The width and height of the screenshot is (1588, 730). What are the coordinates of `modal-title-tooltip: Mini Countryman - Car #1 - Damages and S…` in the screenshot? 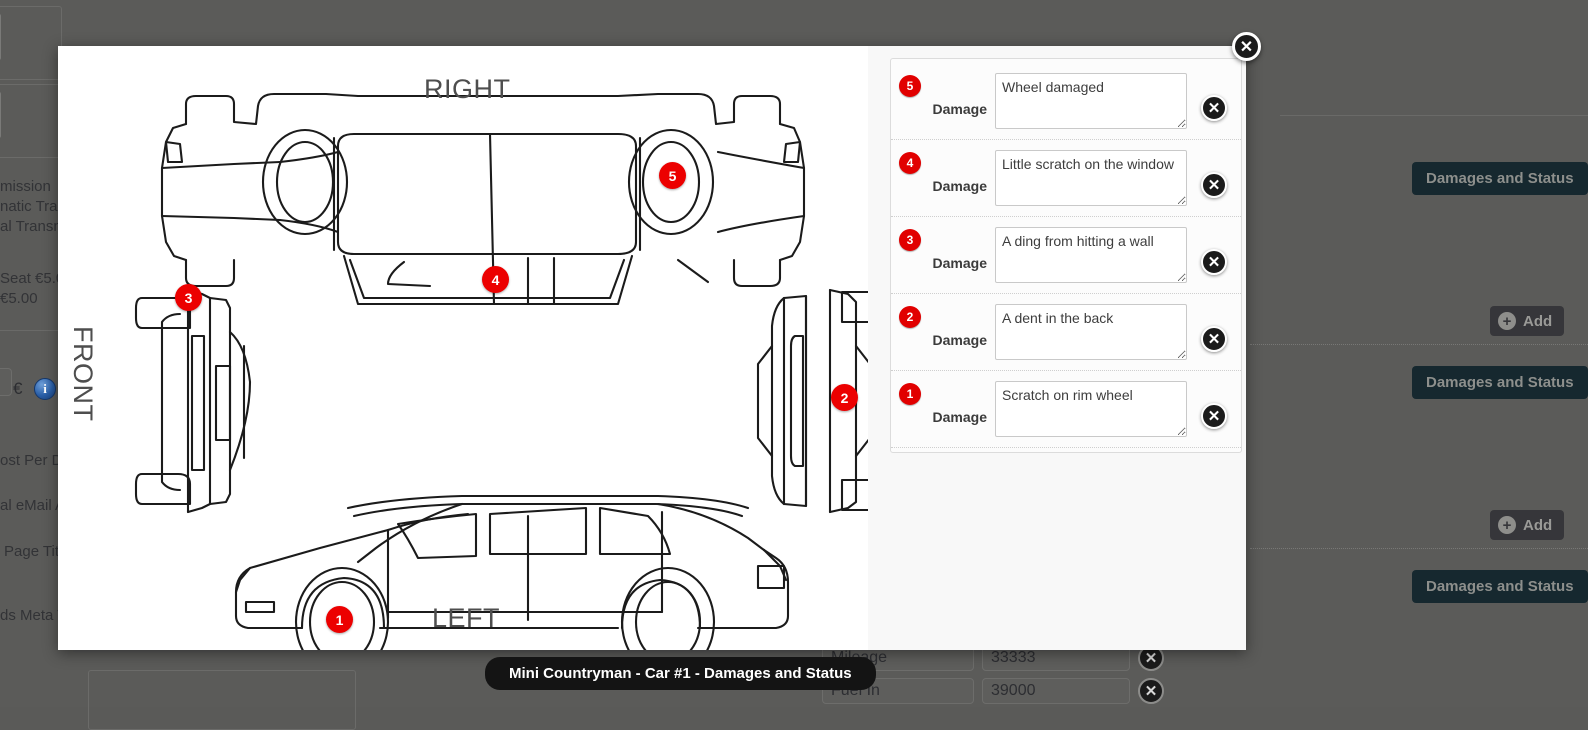 It's located at (680, 673).